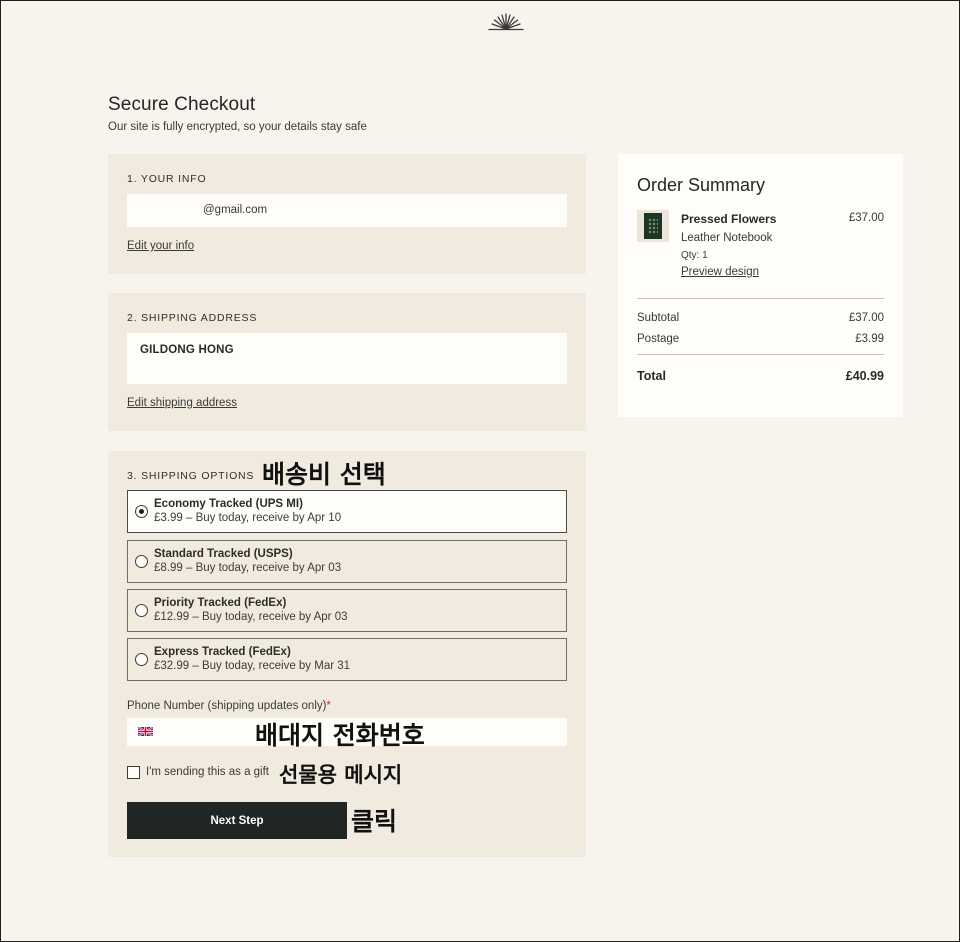  What do you see at coordinates (223, 554) in the screenshot?
I see `option-name: Standard Tracked (USPS)` at bounding box center [223, 554].